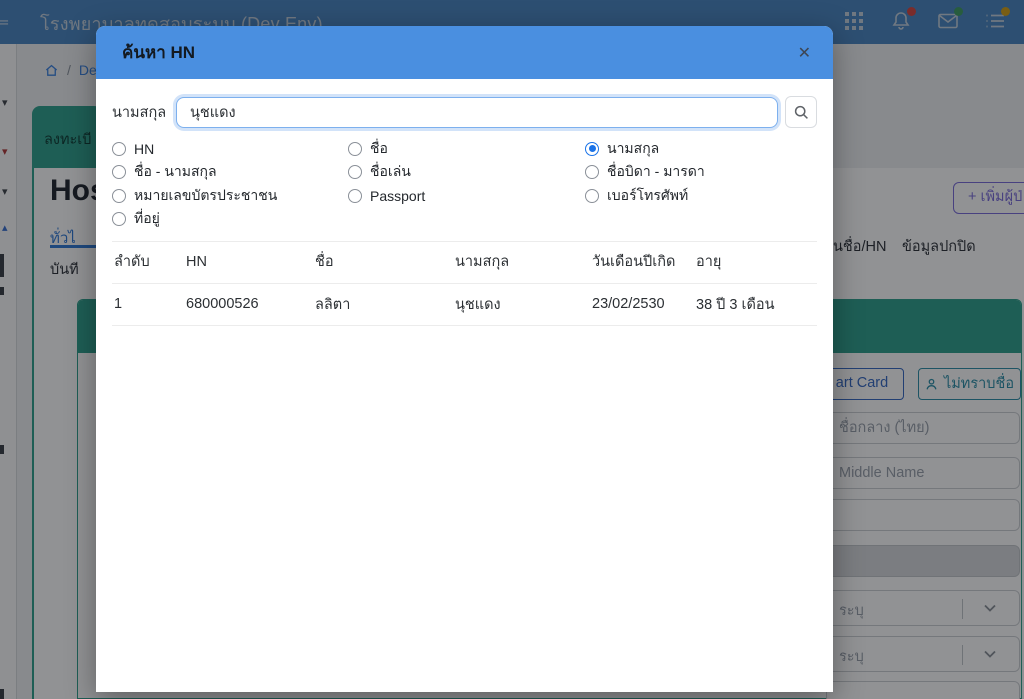 The height and width of the screenshot is (699, 1024). Describe the element at coordinates (149, 304) in the screenshot. I see `cell-index: 1` at that location.